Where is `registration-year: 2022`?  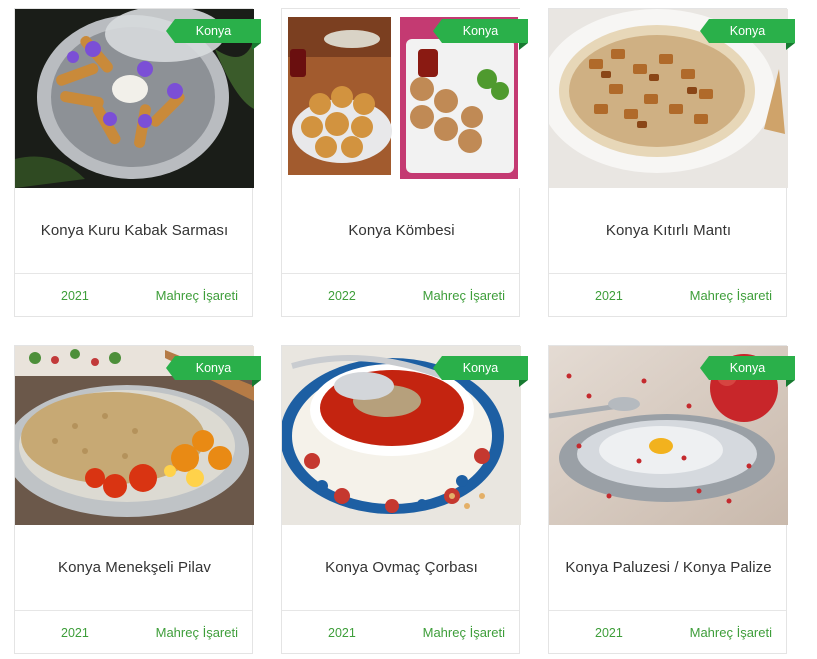 registration-year: 2022 is located at coordinates (342, 296).